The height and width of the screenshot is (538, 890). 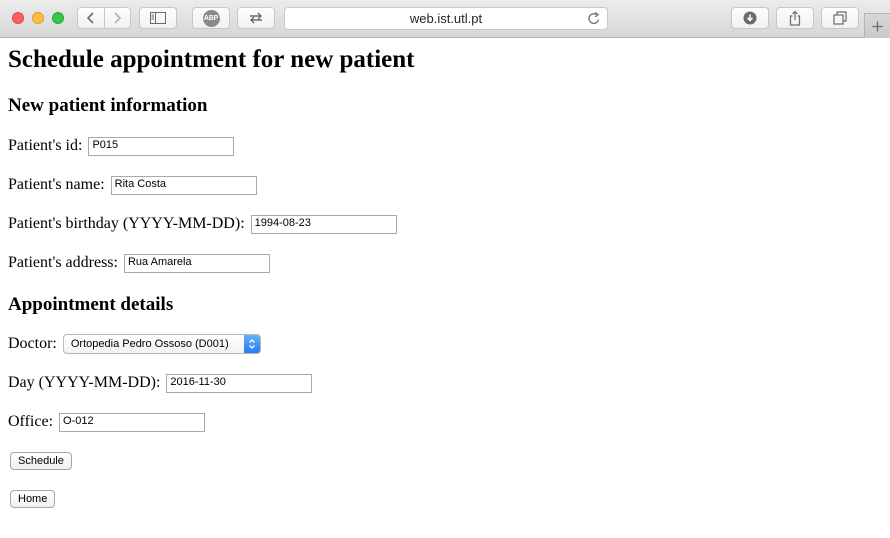 I want to click on adblock-icon: ABP, so click(x=211, y=18).